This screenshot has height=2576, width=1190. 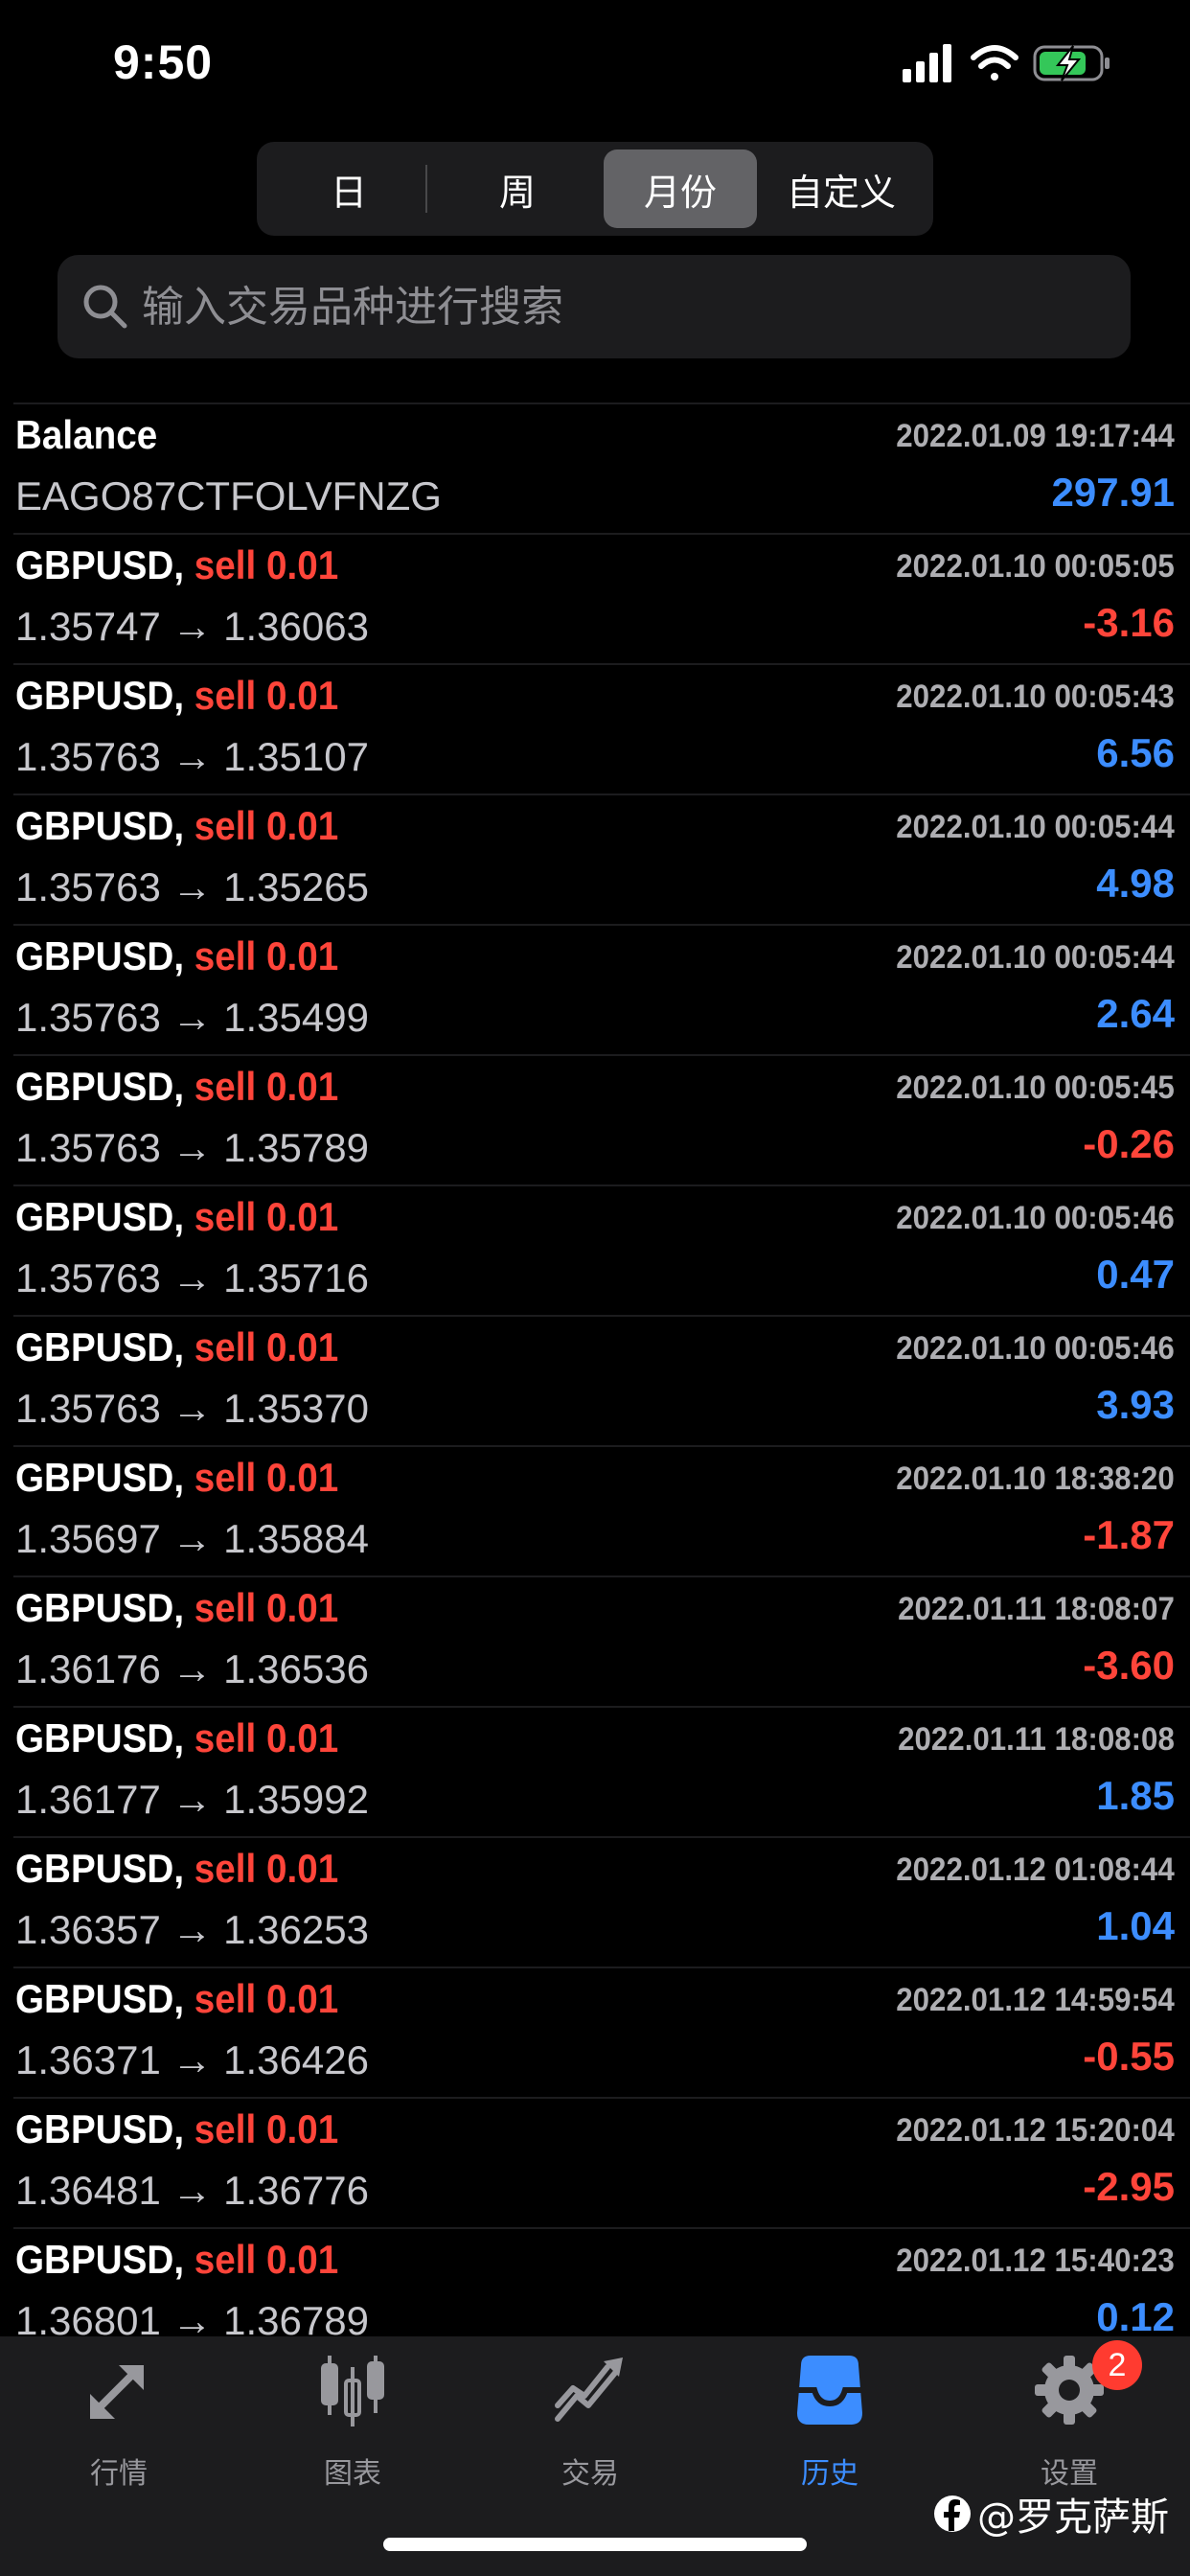 I want to click on quotes-arrows-icon, so click(x=117, y=2392).